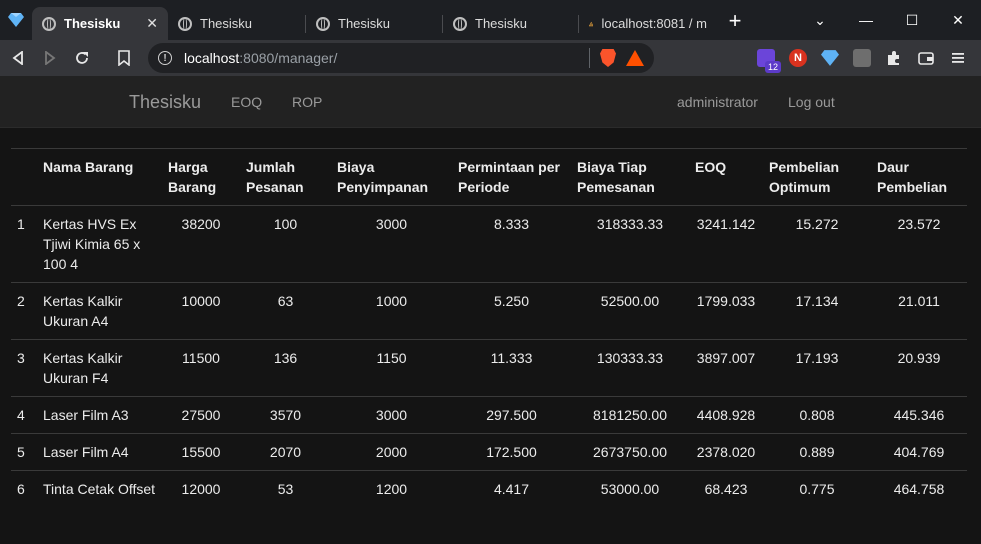 The width and height of the screenshot is (981, 544). Describe the element at coordinates (165, 58) in the screenshot. I see `site-info-icon: !` at that location.